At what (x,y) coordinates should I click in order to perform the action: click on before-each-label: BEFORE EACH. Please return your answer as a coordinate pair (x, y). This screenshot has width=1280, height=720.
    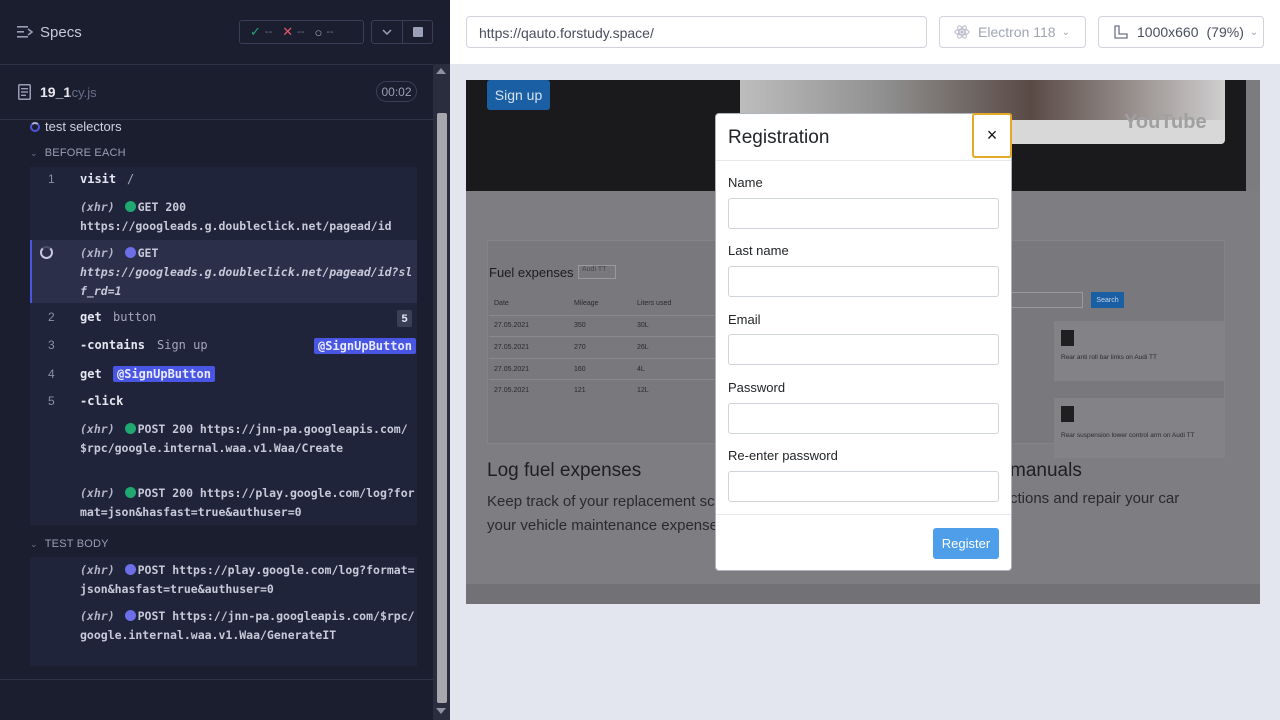
    Looking at the image, I should click on (85, 153).